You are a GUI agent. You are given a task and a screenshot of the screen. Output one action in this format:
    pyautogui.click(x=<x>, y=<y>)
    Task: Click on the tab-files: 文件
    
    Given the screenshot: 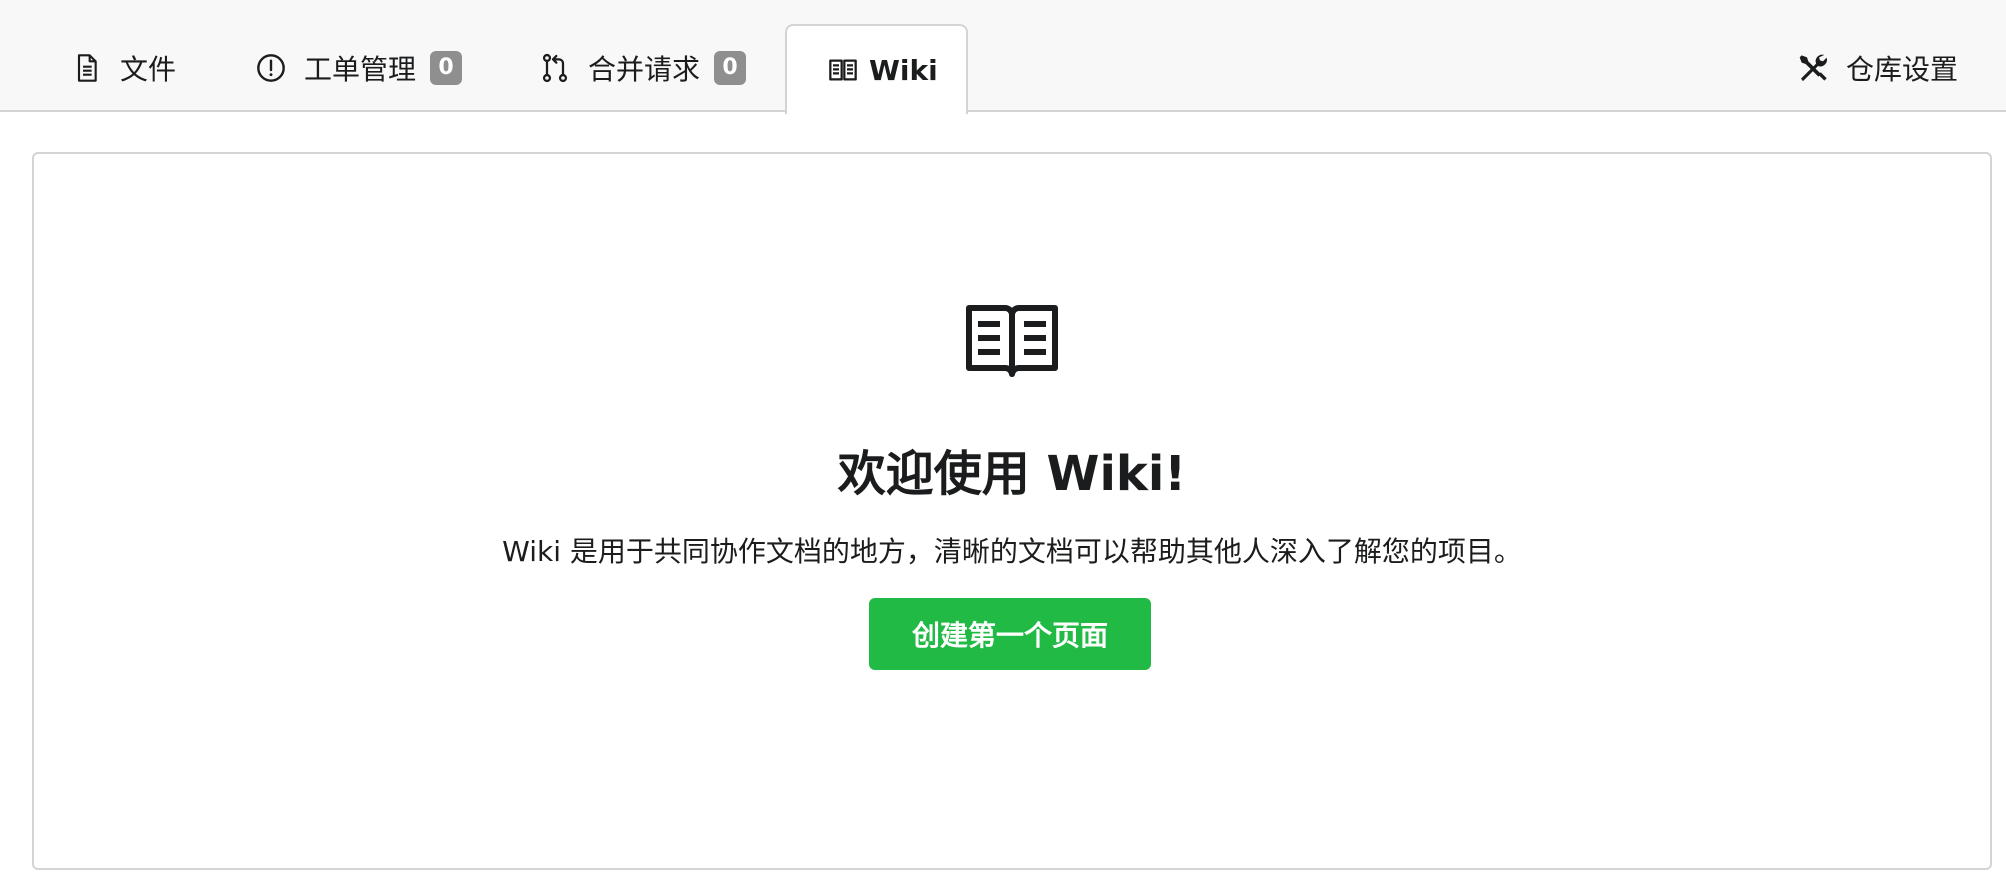 What is the action you would take?
    pyautogui.click(x=123, y=68)
    